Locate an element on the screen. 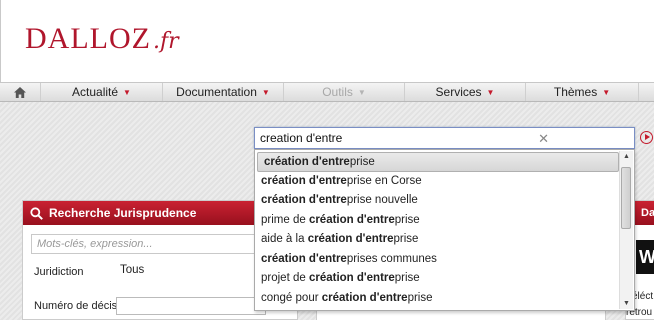 This screenshot has height=320, width=654. keywords-input is located at coordinates (157, 244).